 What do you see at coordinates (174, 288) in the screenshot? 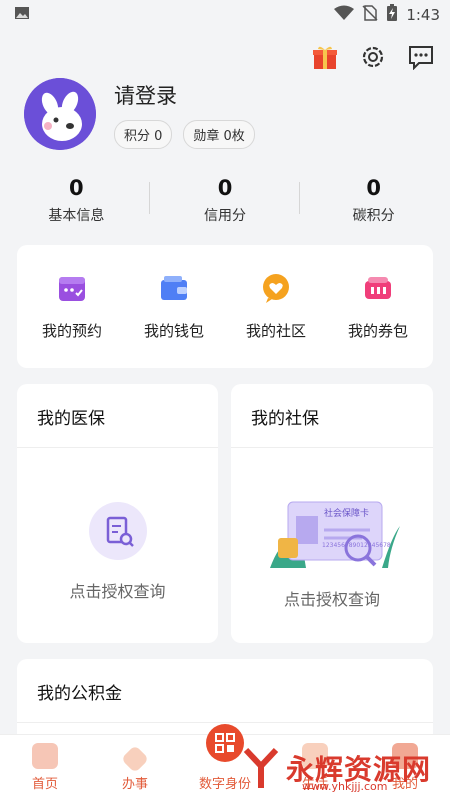
I see `wallet-icon` at bounding box center [174, 288].